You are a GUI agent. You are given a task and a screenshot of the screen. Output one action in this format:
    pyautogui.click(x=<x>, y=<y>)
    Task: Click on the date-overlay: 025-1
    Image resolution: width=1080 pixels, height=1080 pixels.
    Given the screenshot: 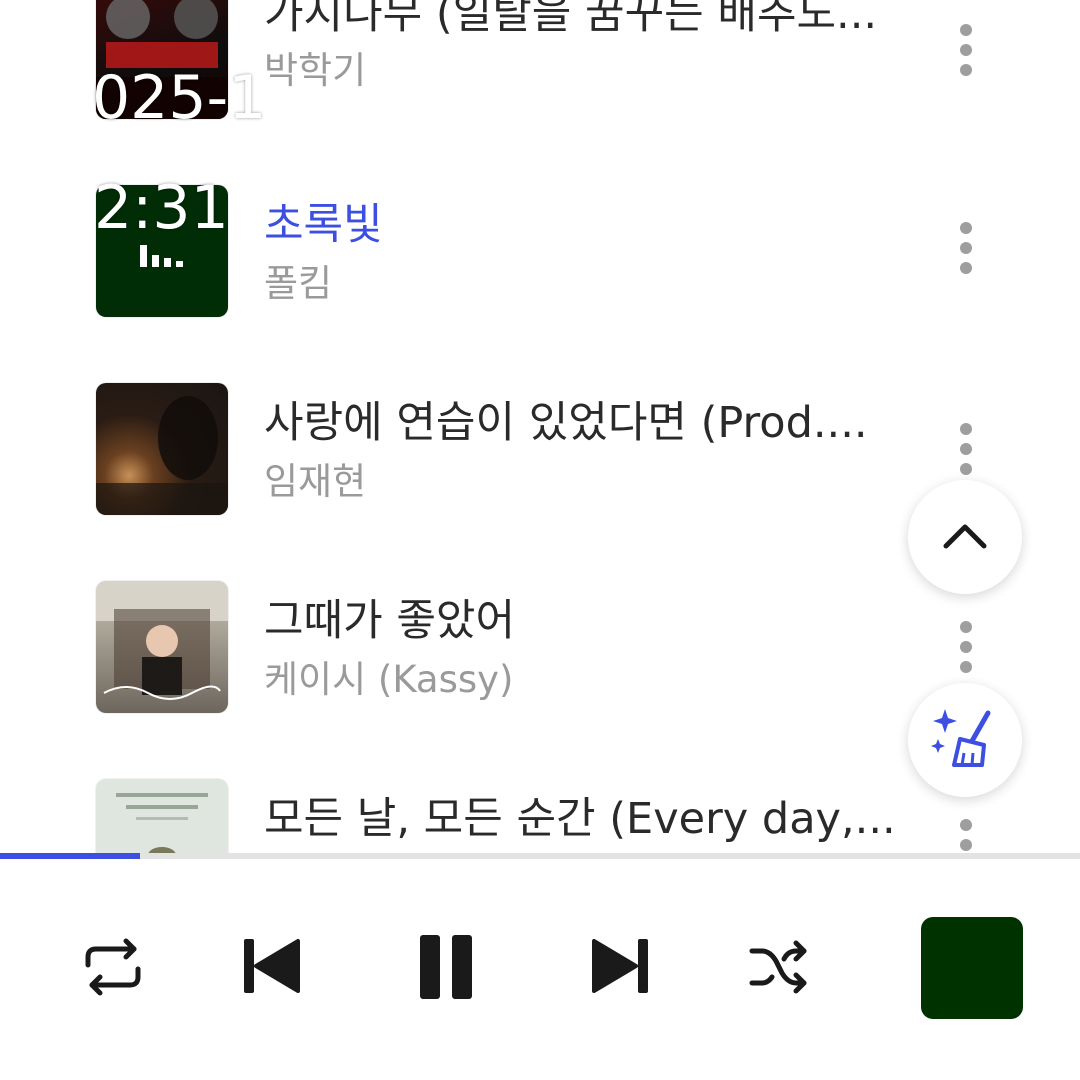 What is the action you would take?
    pyautogui.click(x=179, y=98)
    